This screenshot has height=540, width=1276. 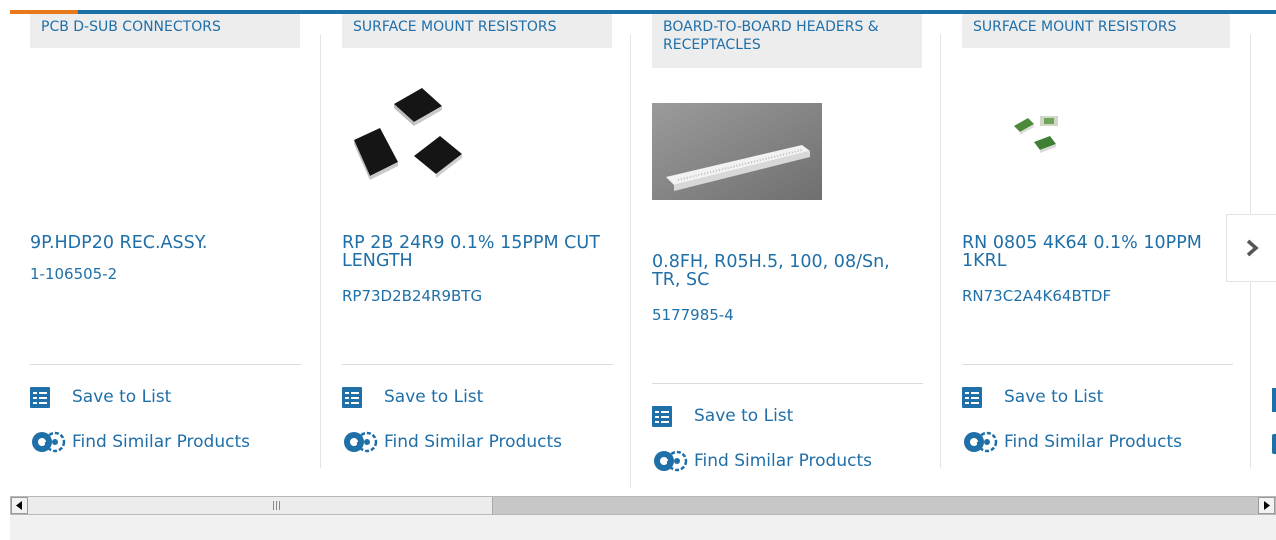 I want to click on footer-area, so click(x=643, y=527).